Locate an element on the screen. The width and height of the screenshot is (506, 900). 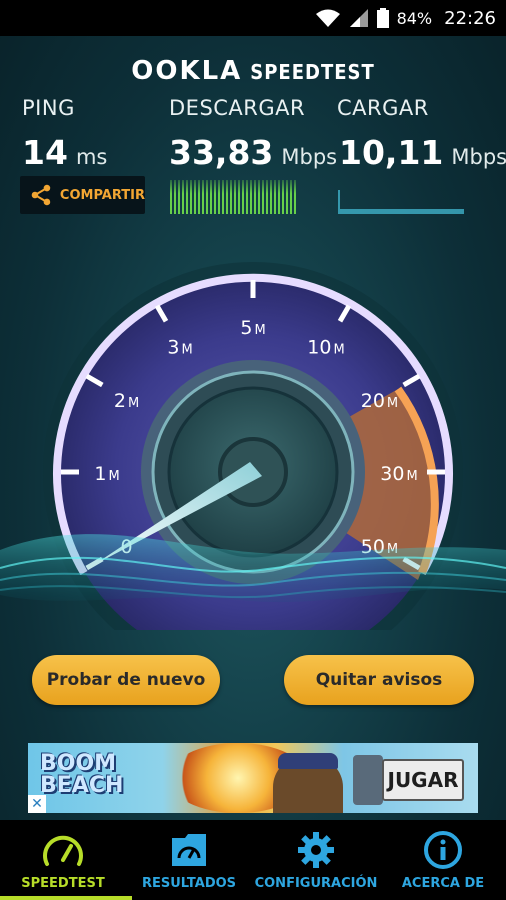
share-button: COMPARTIR is located at coordinates (82, 195).